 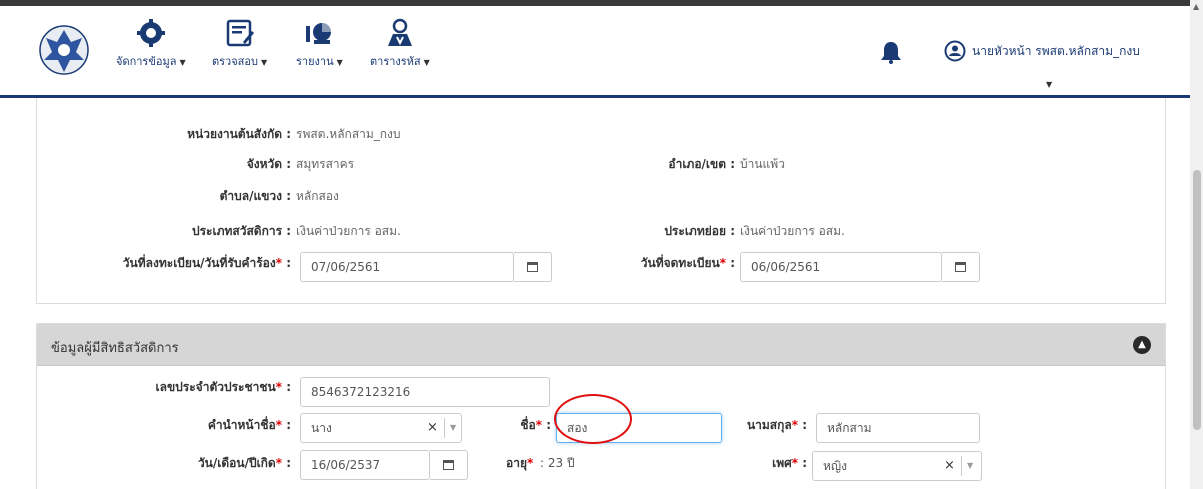 What do you see at coordinates (317, 196) in the screenshot?
I see `subdistrict-value: หลักสอง` at bounding box center [317, 196].